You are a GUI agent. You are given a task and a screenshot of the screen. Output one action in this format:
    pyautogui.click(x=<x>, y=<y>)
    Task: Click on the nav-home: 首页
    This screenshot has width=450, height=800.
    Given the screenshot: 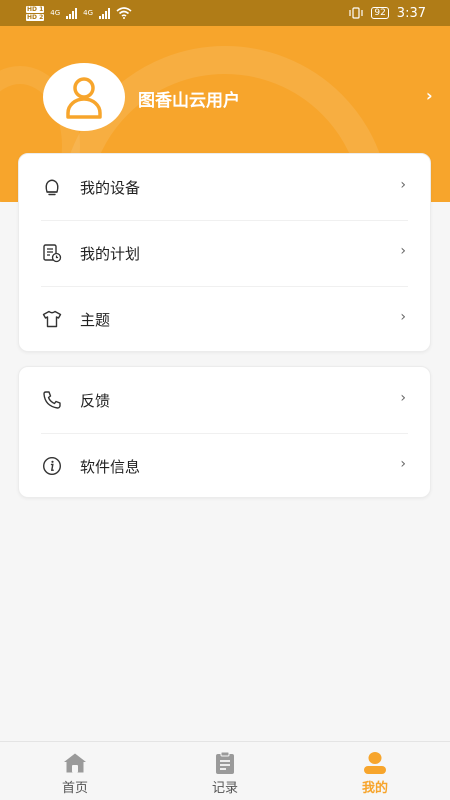 What is the action you would take?
    pyautogui.click(x=75, y=771)
    